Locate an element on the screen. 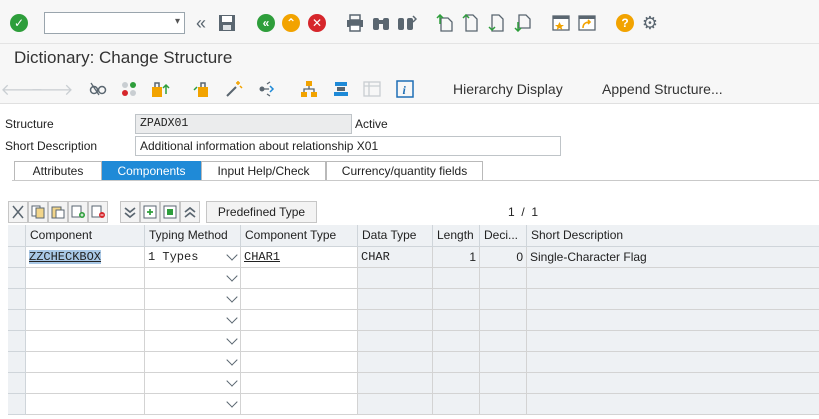 The width and height of the screenshot is (819, 419). settings-icon: ⚙ is located at coordinates (650, 23).